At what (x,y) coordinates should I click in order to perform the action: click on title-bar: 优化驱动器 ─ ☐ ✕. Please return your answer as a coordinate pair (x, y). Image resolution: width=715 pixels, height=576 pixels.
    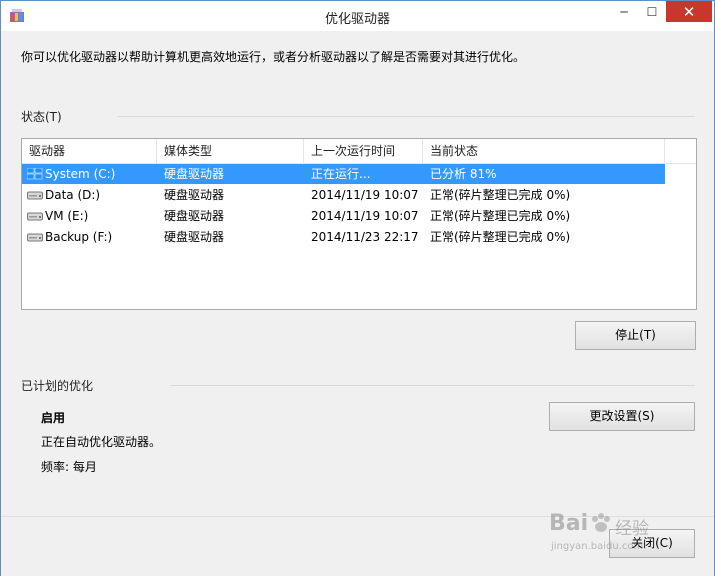
    Looking at the image, I should click on (357, 16).